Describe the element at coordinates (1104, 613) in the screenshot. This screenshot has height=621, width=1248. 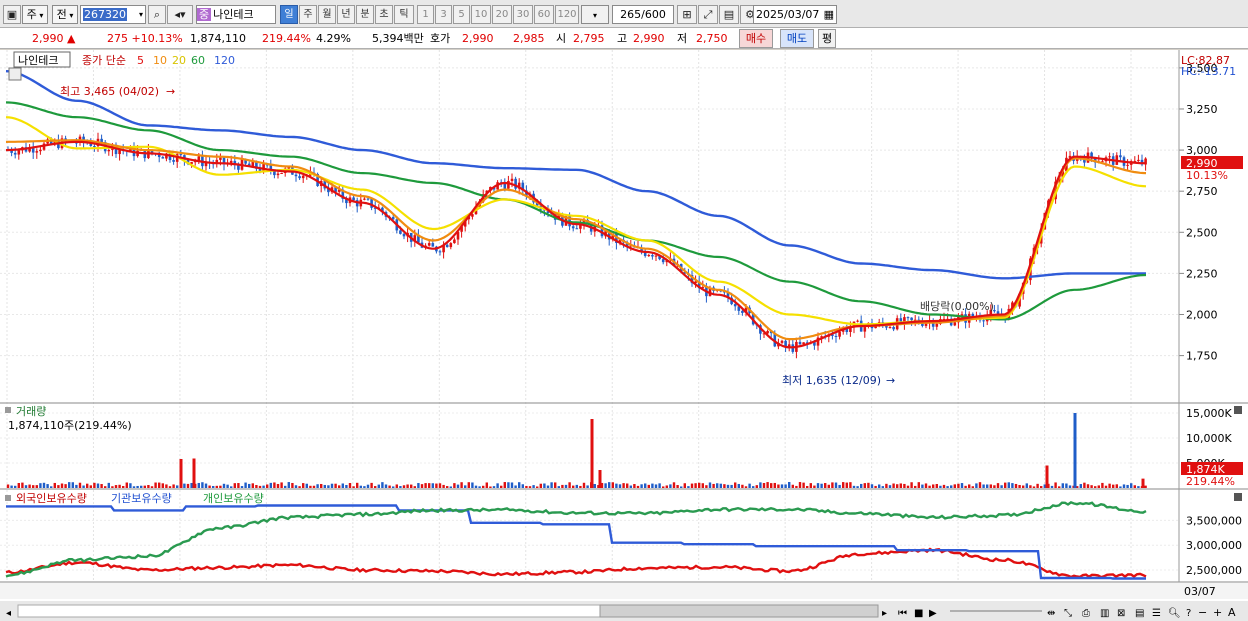
I see `save-chart-icon: ▥` at that location.